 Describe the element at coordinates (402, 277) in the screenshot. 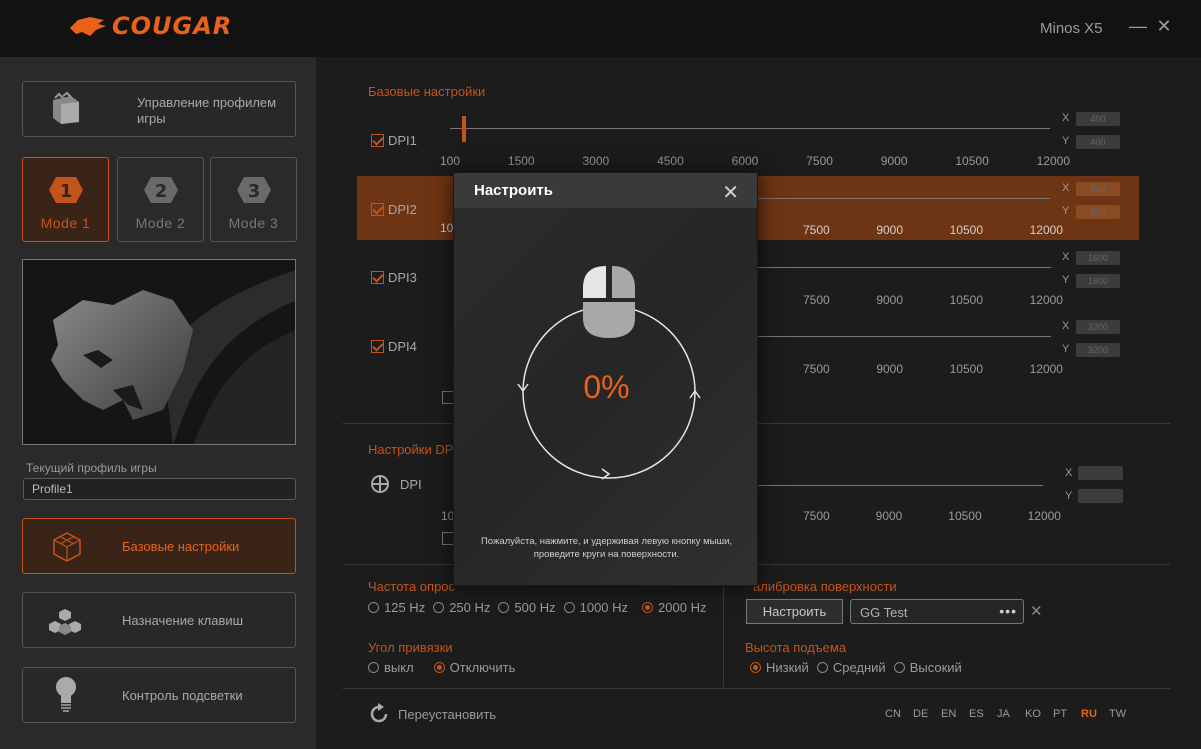

I see `dpi3-label: DPI3` at that location.